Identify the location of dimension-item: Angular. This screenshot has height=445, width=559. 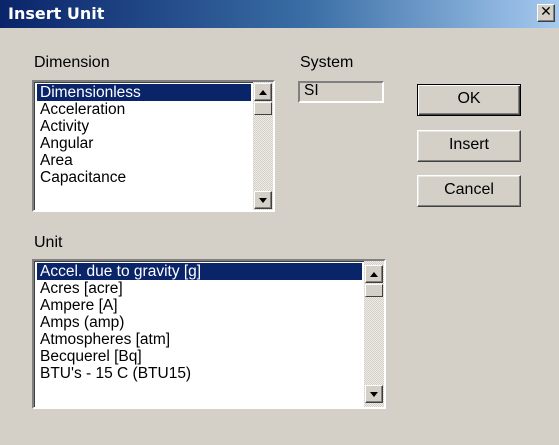
(144, 143).